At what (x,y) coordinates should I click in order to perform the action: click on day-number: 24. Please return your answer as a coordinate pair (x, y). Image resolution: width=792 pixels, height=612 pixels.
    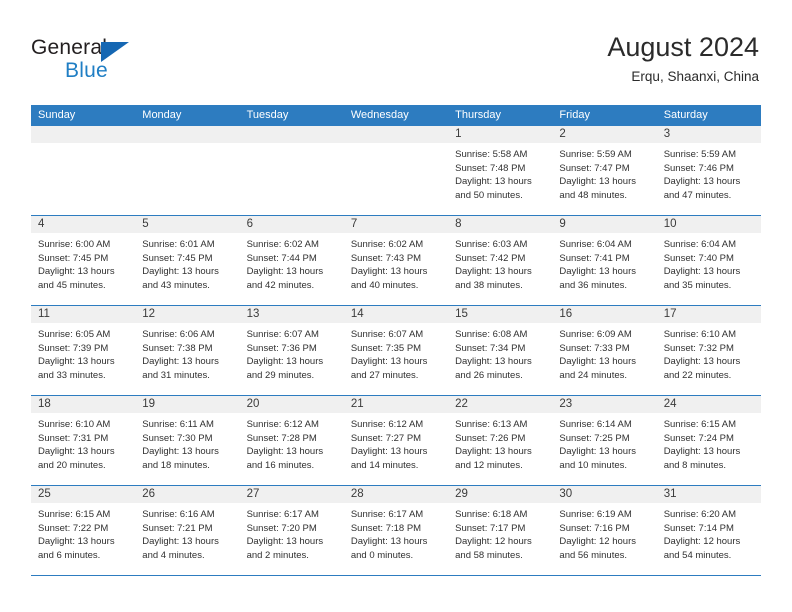
    Looking at the image, I should click on (670, 404).